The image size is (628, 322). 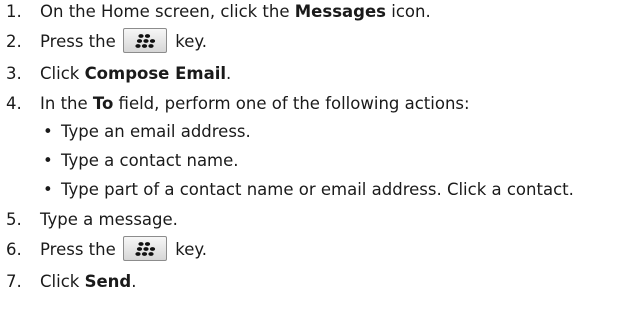 I want to click on list-item-text: Type a contact name., so click(x=150, y=160).